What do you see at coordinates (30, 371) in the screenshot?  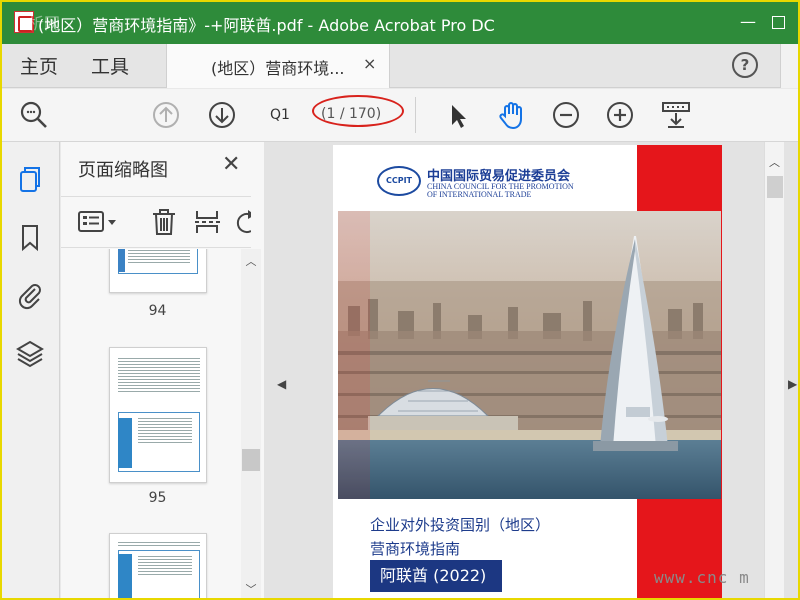 I see `navigation-rail` at bounding box center [30, 371].